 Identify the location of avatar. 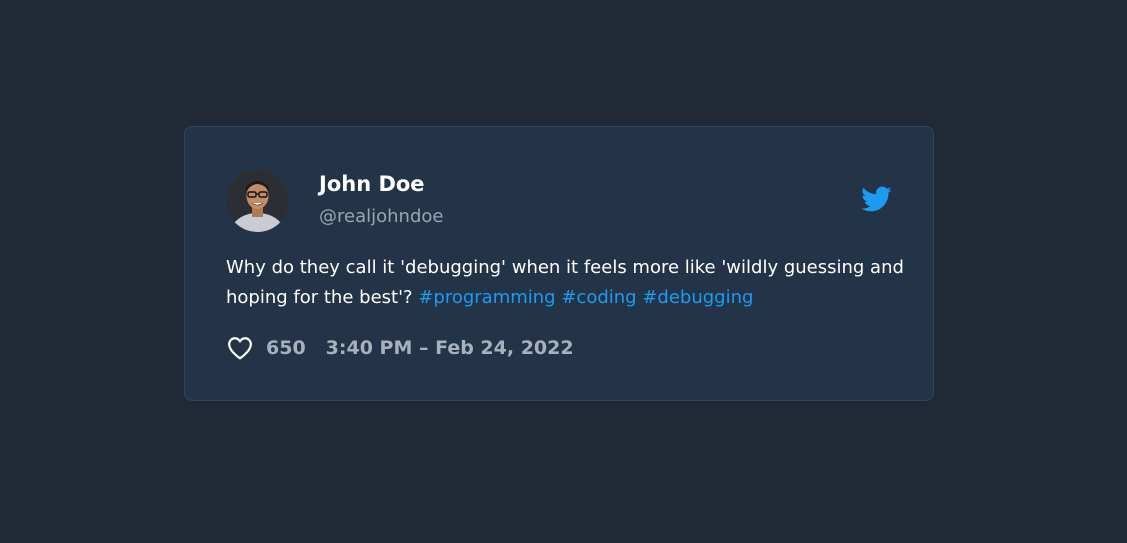
(257, 200).